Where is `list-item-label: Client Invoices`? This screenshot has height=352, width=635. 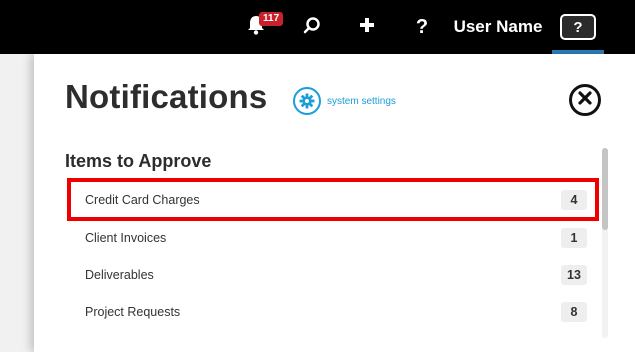 list-item-label: Client Invoices is located at coordinates (126, 238).